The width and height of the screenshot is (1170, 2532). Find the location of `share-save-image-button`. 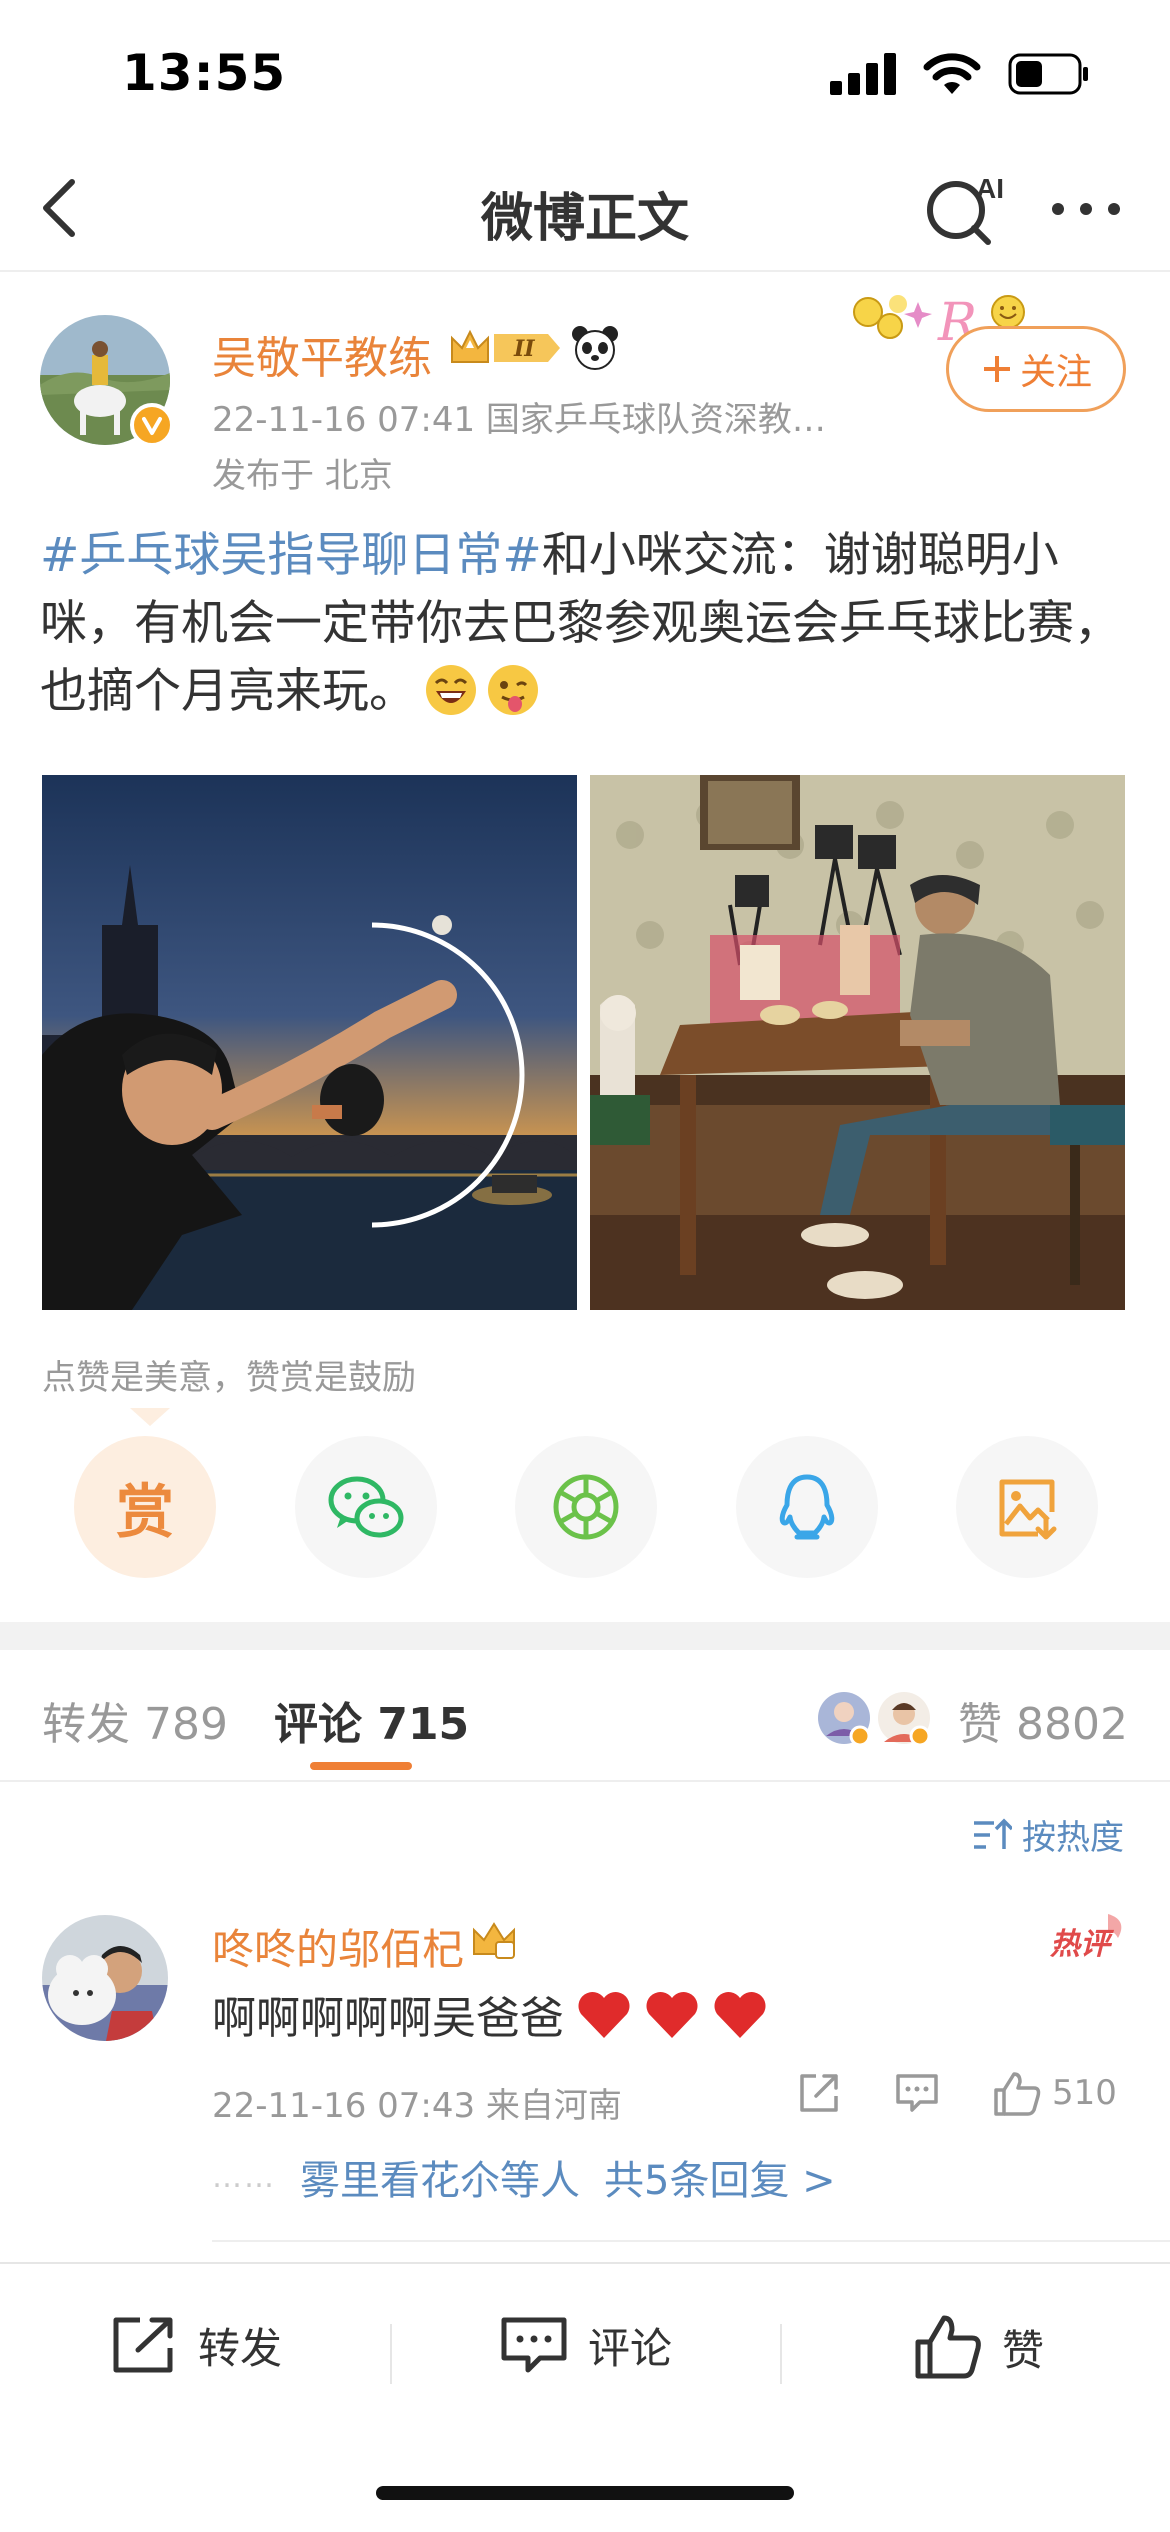

share-save-image-button is located at coordinates (1027, 1507).